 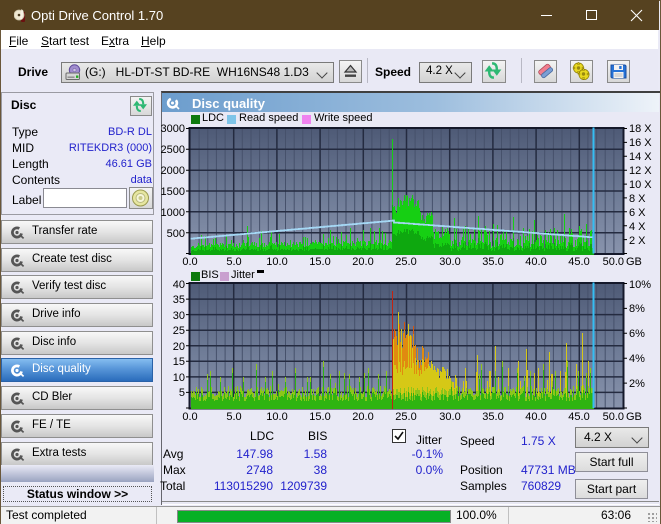 What do you see at coordinates (189, 417) in the screenshot?
I see `svg-text: 0.0` at bounding box center [189, 417].